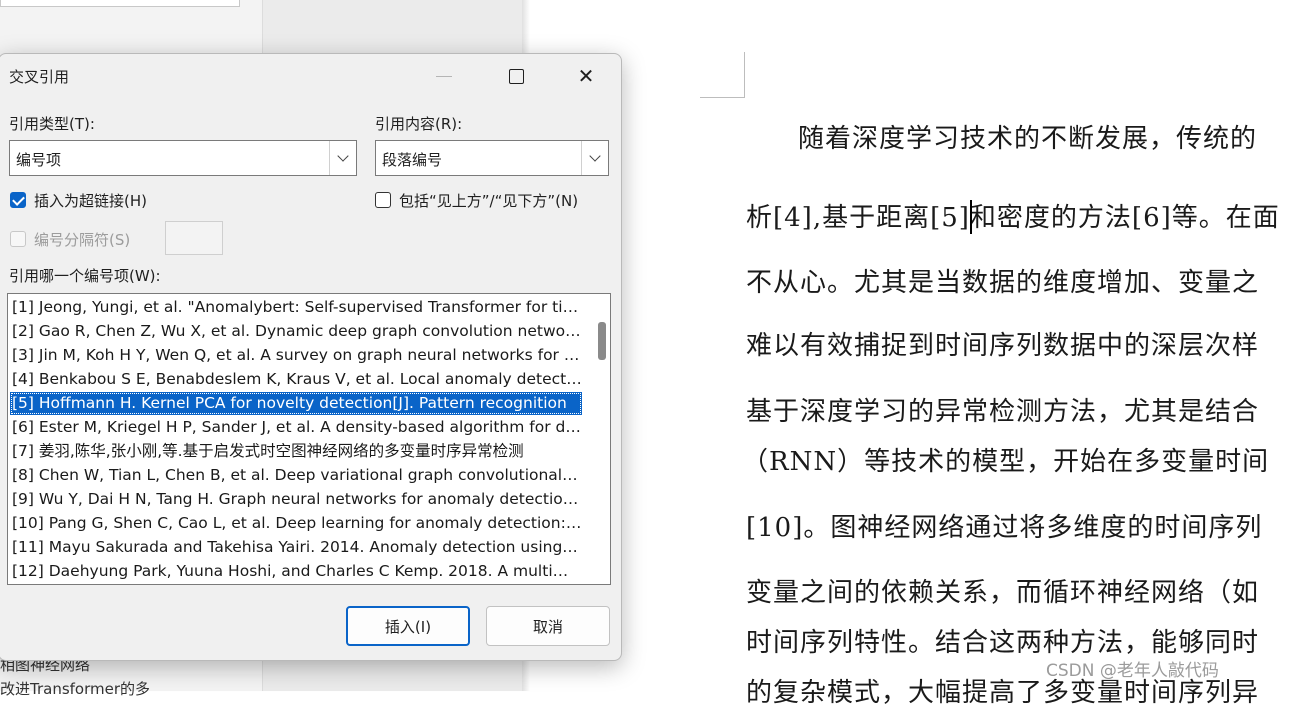  I want to click on document-text-line: 基于深度学习的异常检测方法，尤其是结合, so click(1002, 409).